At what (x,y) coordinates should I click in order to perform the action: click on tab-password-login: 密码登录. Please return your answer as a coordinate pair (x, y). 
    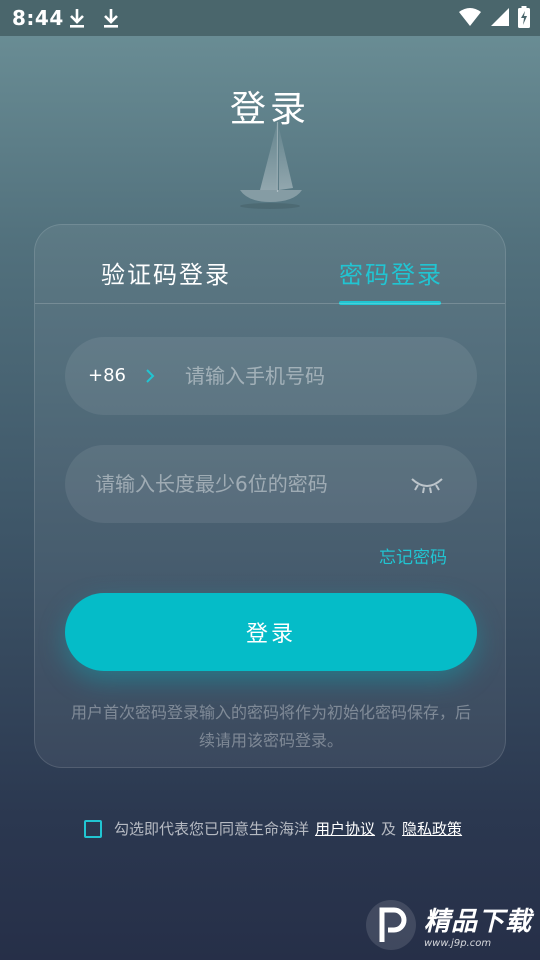
    Looking at the image, I should click on (391, 272).